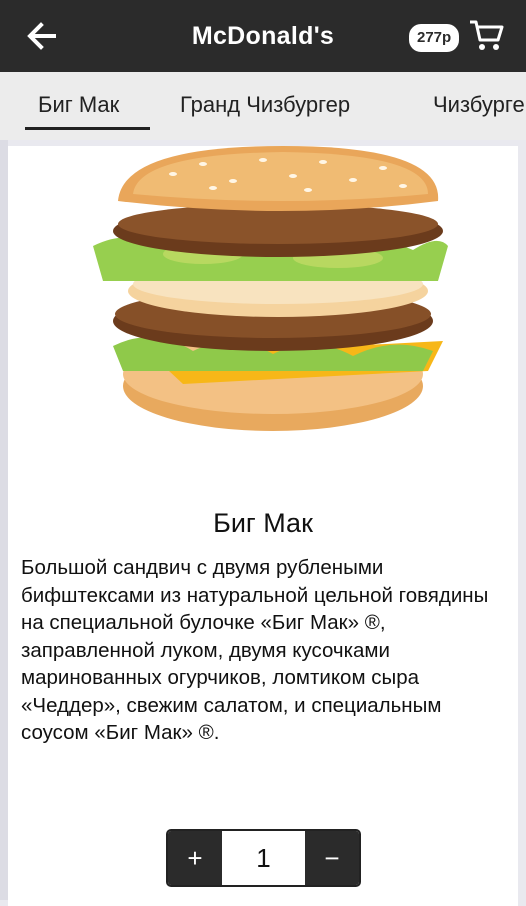 The width and height of the screenshot is (526, 906). What do you see at coordinates (87, 128) in the screenshot?
I see `active-tab-indicator` at bounding box center [87, 128].